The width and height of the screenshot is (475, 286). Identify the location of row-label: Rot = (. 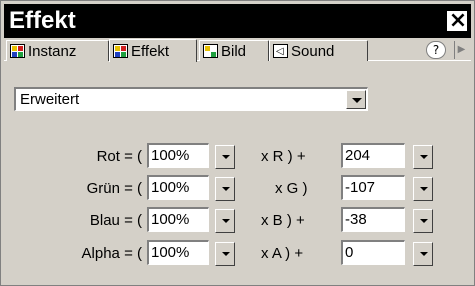
(119, 156).